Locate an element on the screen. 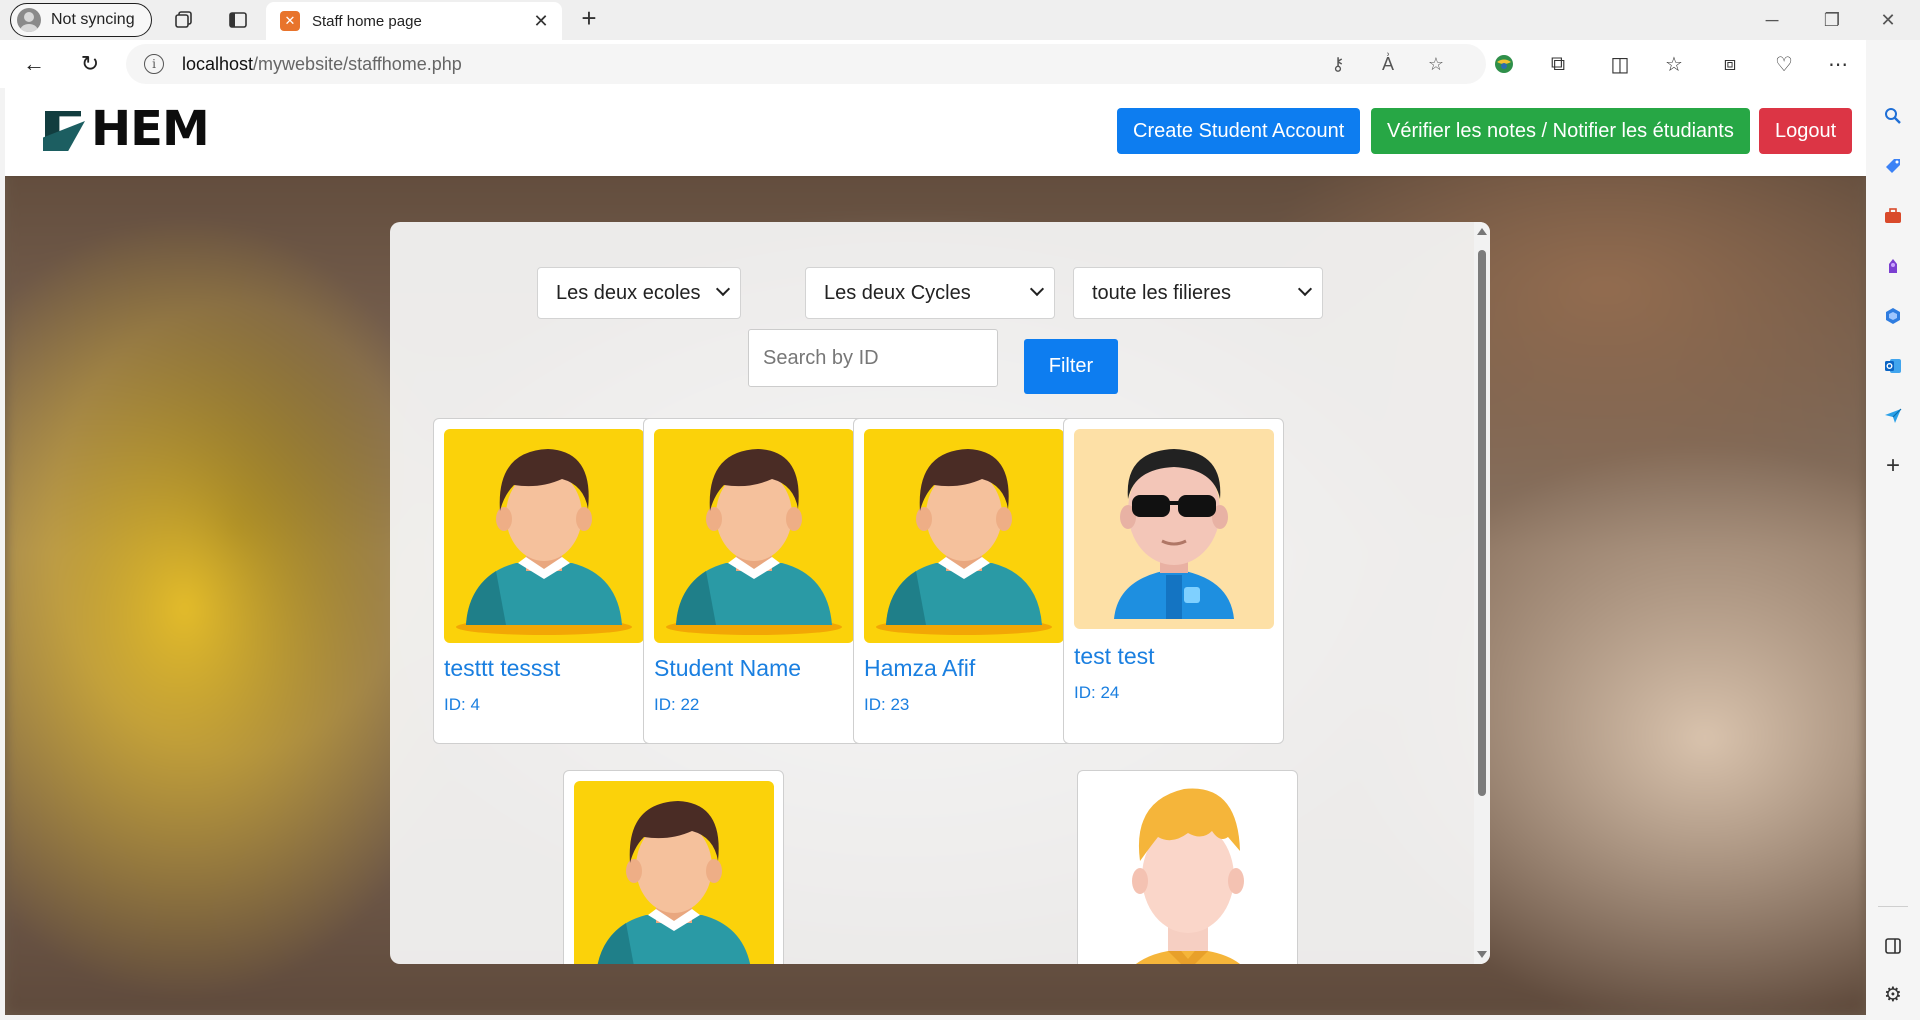 Image resolution: width=1920 pixels, height=1020 pixels. sidebar-outlook-icon is located at coordinates (1893, 366).